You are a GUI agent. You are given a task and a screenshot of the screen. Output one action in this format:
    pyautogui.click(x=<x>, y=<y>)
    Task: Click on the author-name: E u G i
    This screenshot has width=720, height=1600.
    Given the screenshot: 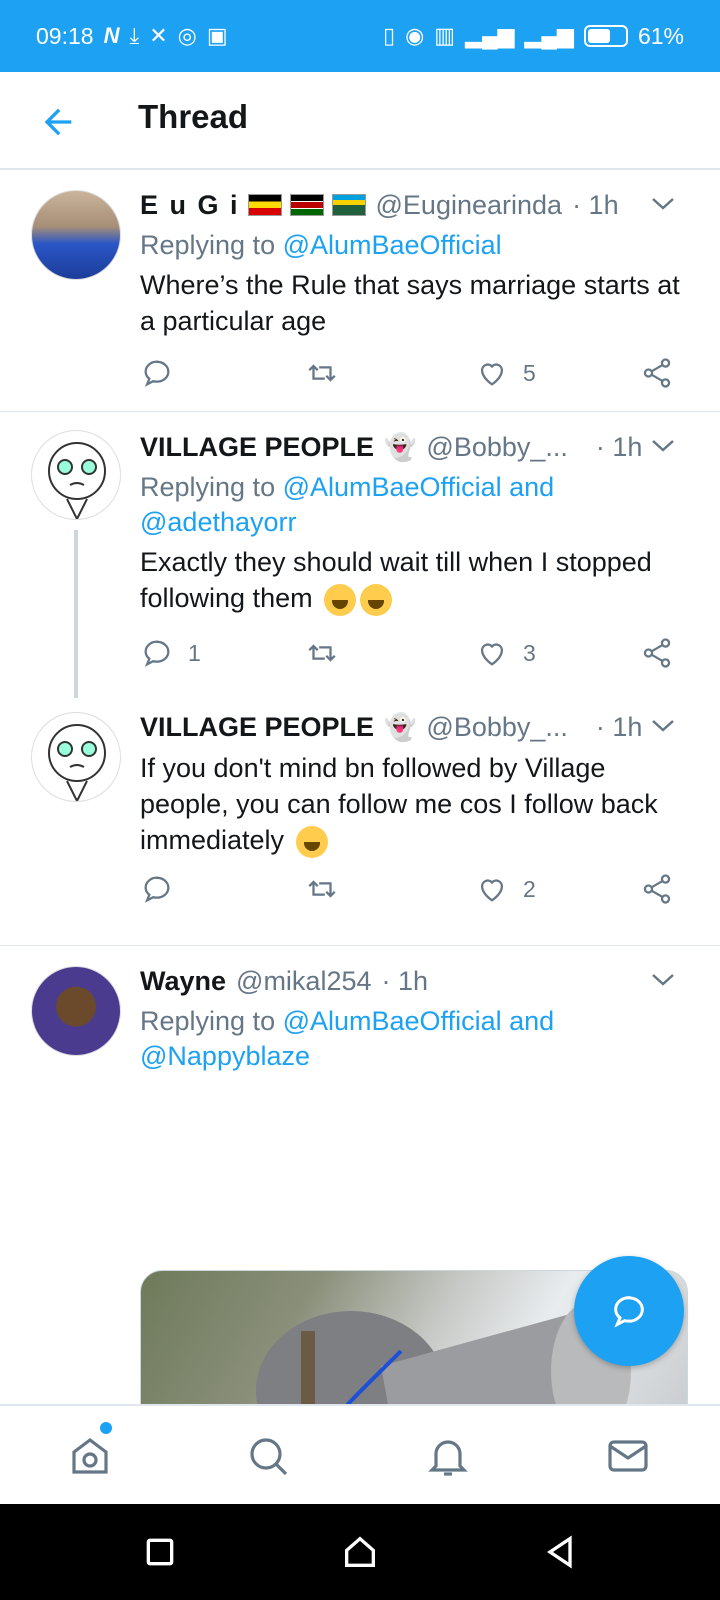 What is the action you would take?
    pyautogui.click(x=190, y=205)
    